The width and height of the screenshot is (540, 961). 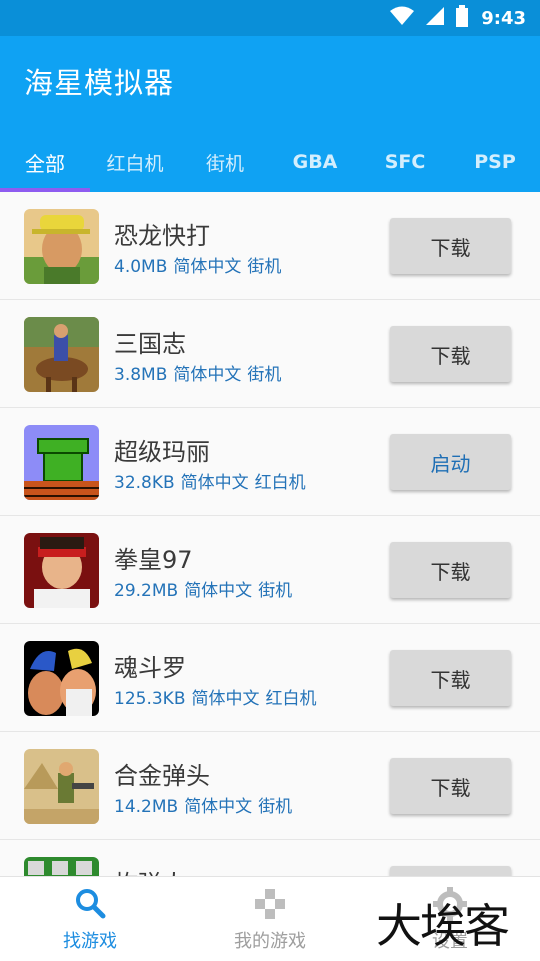 I want to click on game-meta: 4.0MB 简体中文 街机, so click(x=200, y=264).